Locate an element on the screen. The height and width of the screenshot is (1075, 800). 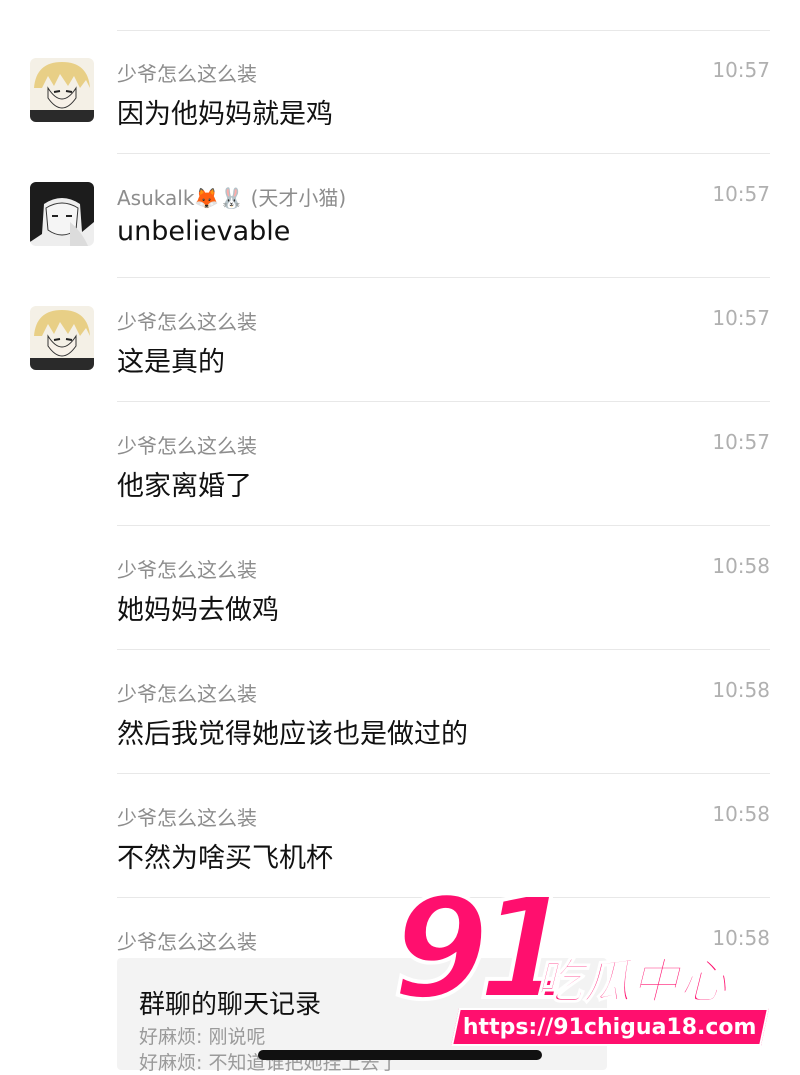
message-text: 她妈妈去做鸡 is located at coordinates (198, 610).